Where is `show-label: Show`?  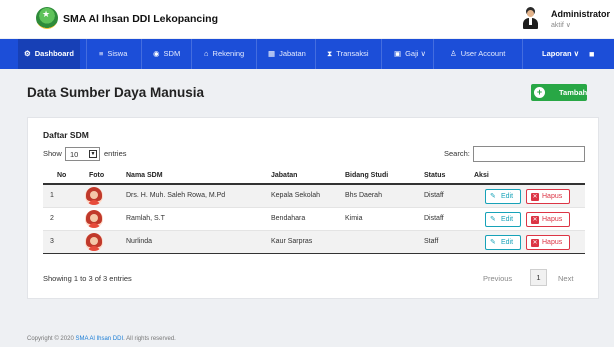
show-label: Show is located at coordinates (52, 153).